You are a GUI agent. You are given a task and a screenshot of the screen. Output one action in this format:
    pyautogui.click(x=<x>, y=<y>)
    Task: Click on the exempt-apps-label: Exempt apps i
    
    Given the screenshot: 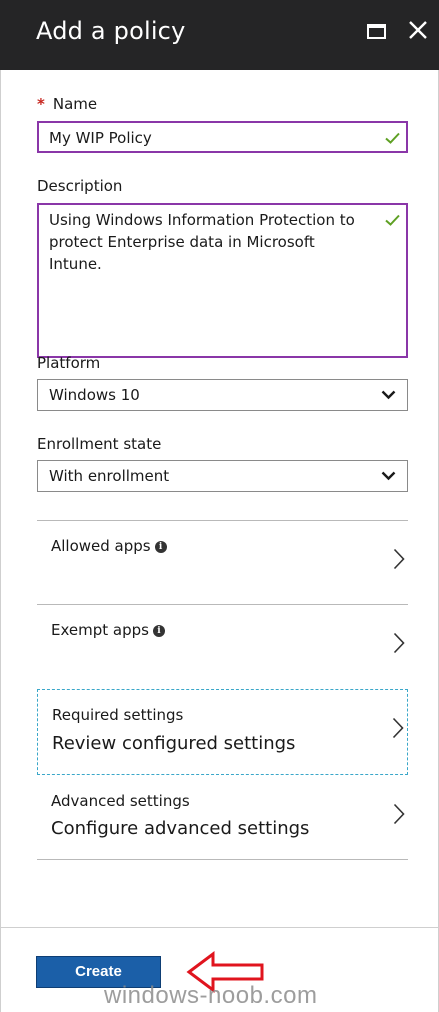 What is the action you would take?
    pyautogui.click(x=108, y=630)
    